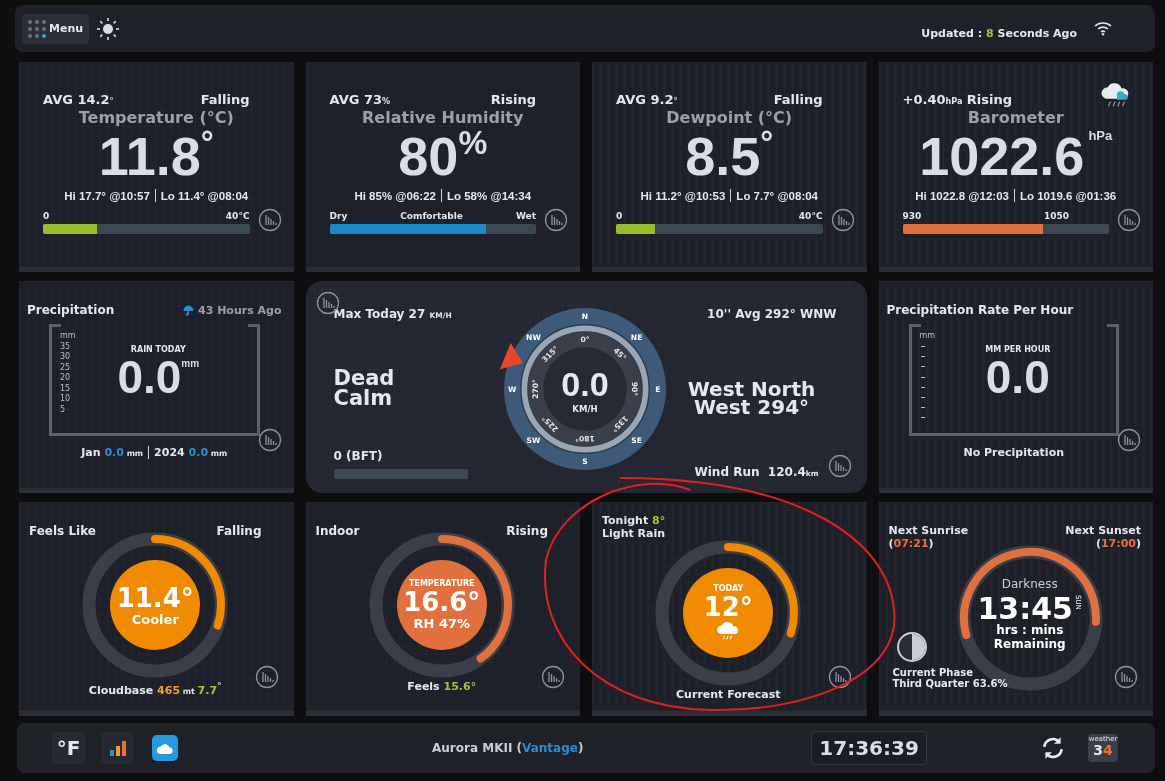 The height and width of the screenshot is (781, 1165). I want to click on scale-label: Comfortable, so click(431, 216).